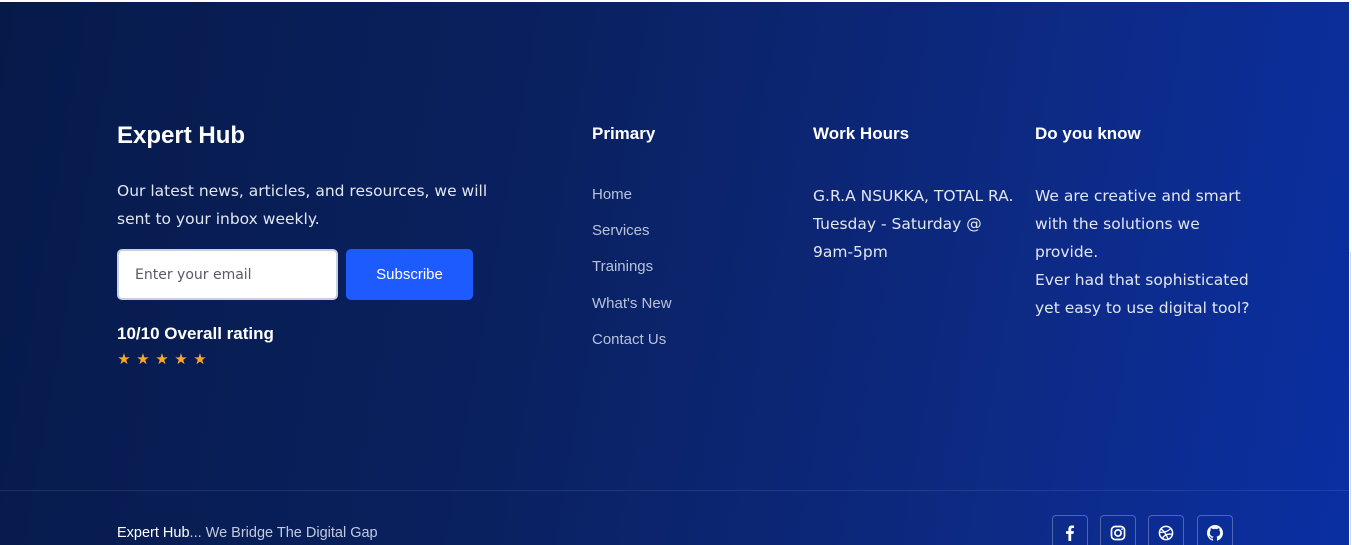 Image resolution: width=1352 pixels, height=545 pixels. I want to click on bottom-brand: Expert Hub, so click(153, 533).